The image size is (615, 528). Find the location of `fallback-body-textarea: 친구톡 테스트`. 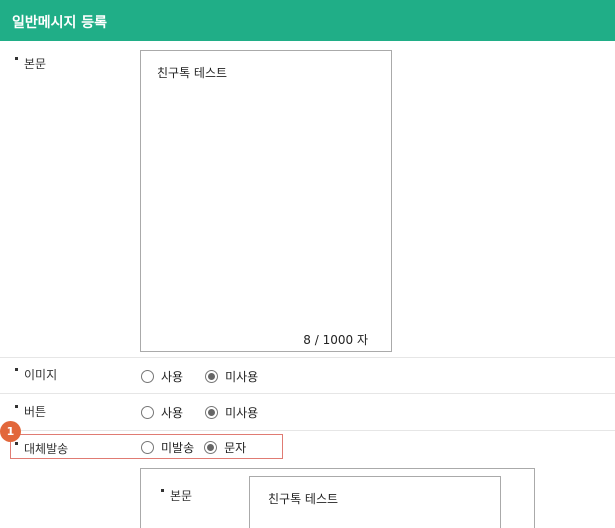

fallback-body-textarea: 친구톡 테스트 is located at coordinates (375, 502).